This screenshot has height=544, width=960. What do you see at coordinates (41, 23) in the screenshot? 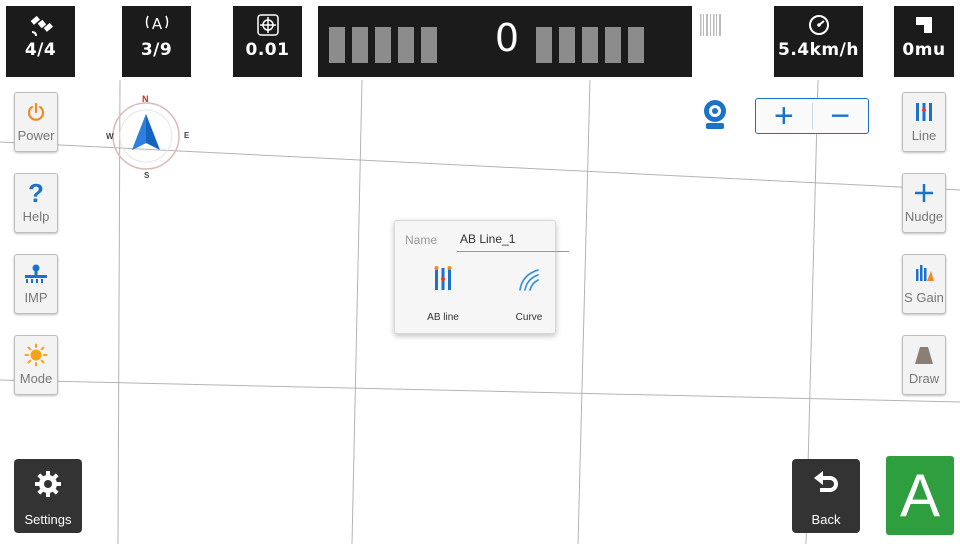
I see `satellite-icon` at bounding box center [41, 23].